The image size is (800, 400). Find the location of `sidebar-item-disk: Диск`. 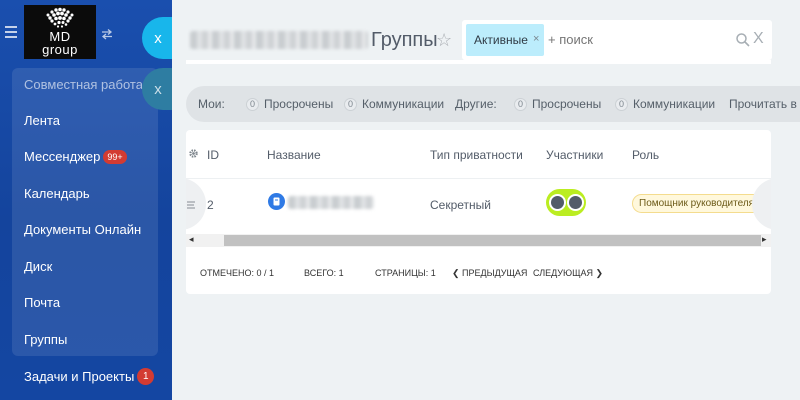

sidebar-item-disk: Диск is located at coordinates (38, 266).